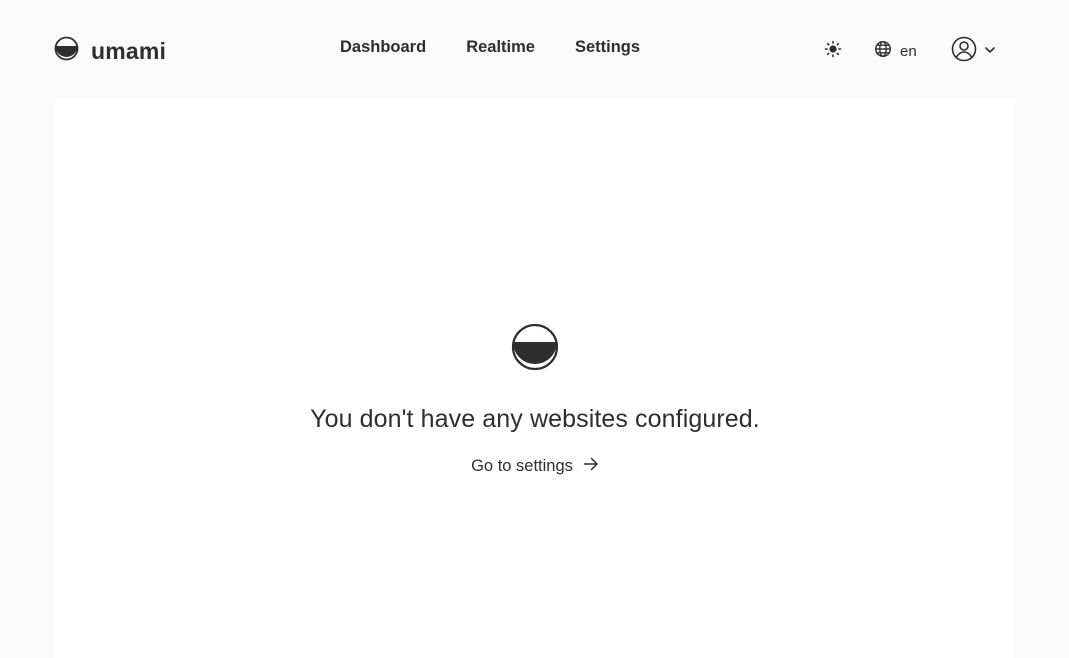 This screenshot has width=1069, height=658. I want to click on main-nav: Dashboard Realtime Settings, so click(490, 47).